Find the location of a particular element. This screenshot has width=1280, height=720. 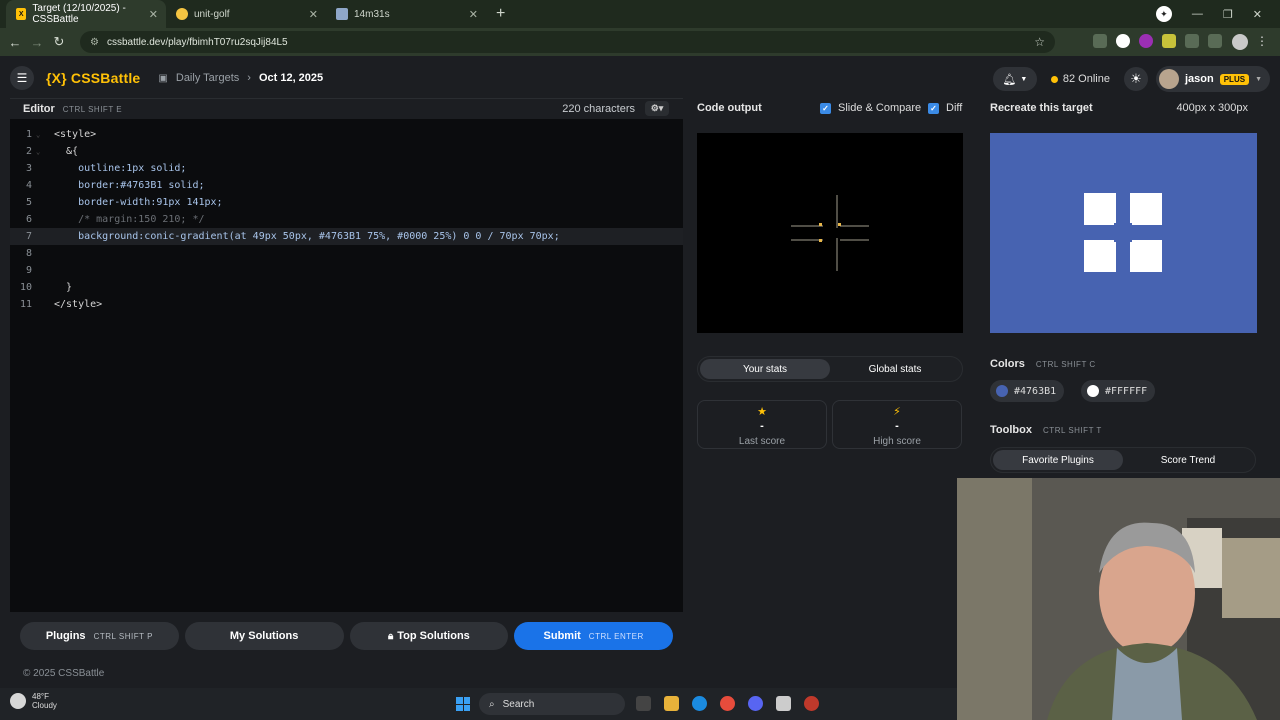

editor-settings-gear-icon: ⚙▾ is located at coordinates (657, 108).